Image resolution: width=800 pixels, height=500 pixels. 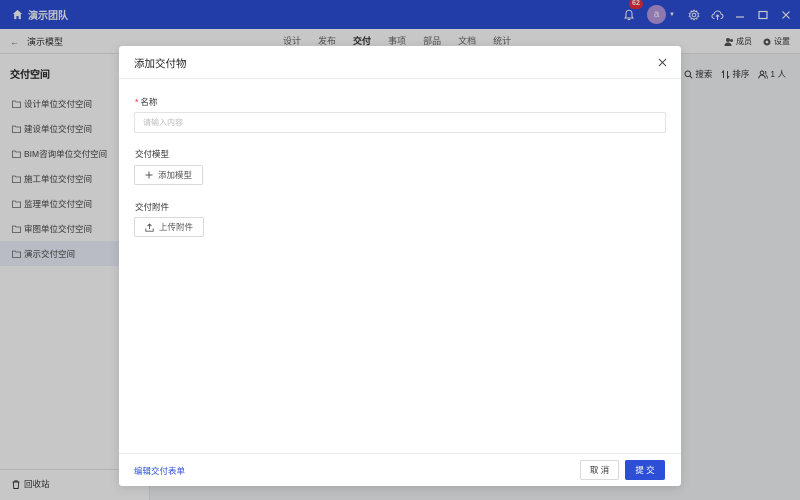 I want to click on name-input, so click(x=400, y=122).